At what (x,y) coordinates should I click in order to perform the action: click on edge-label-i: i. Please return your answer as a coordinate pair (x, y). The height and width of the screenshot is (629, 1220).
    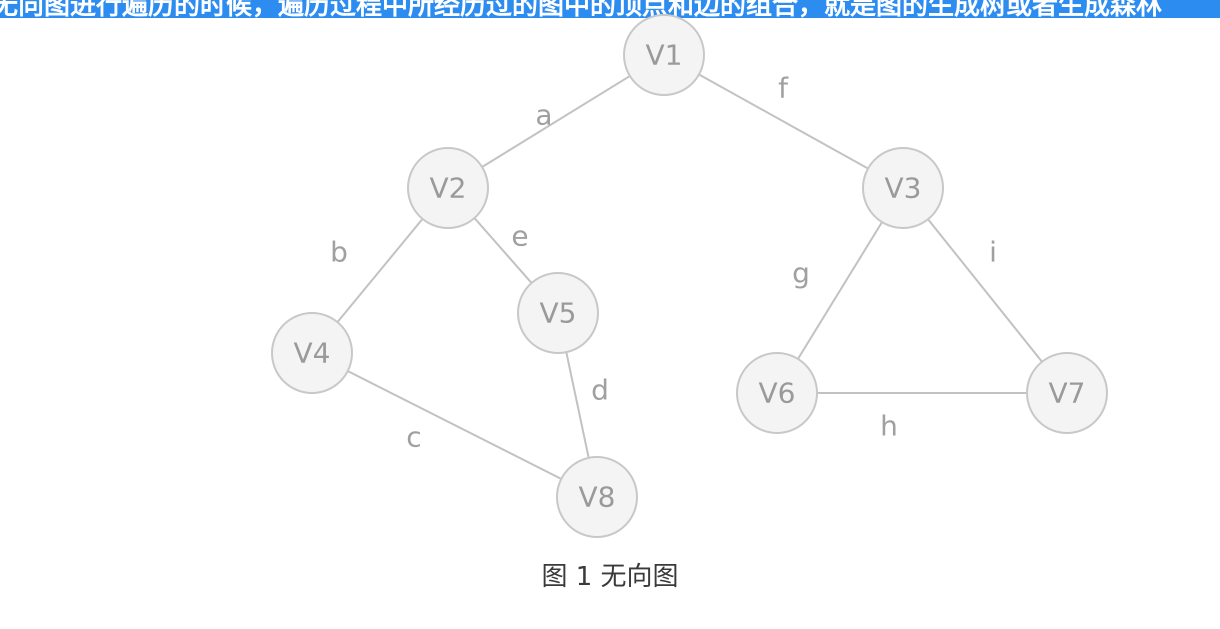
    Looking at the image, I should click on (993, 252).